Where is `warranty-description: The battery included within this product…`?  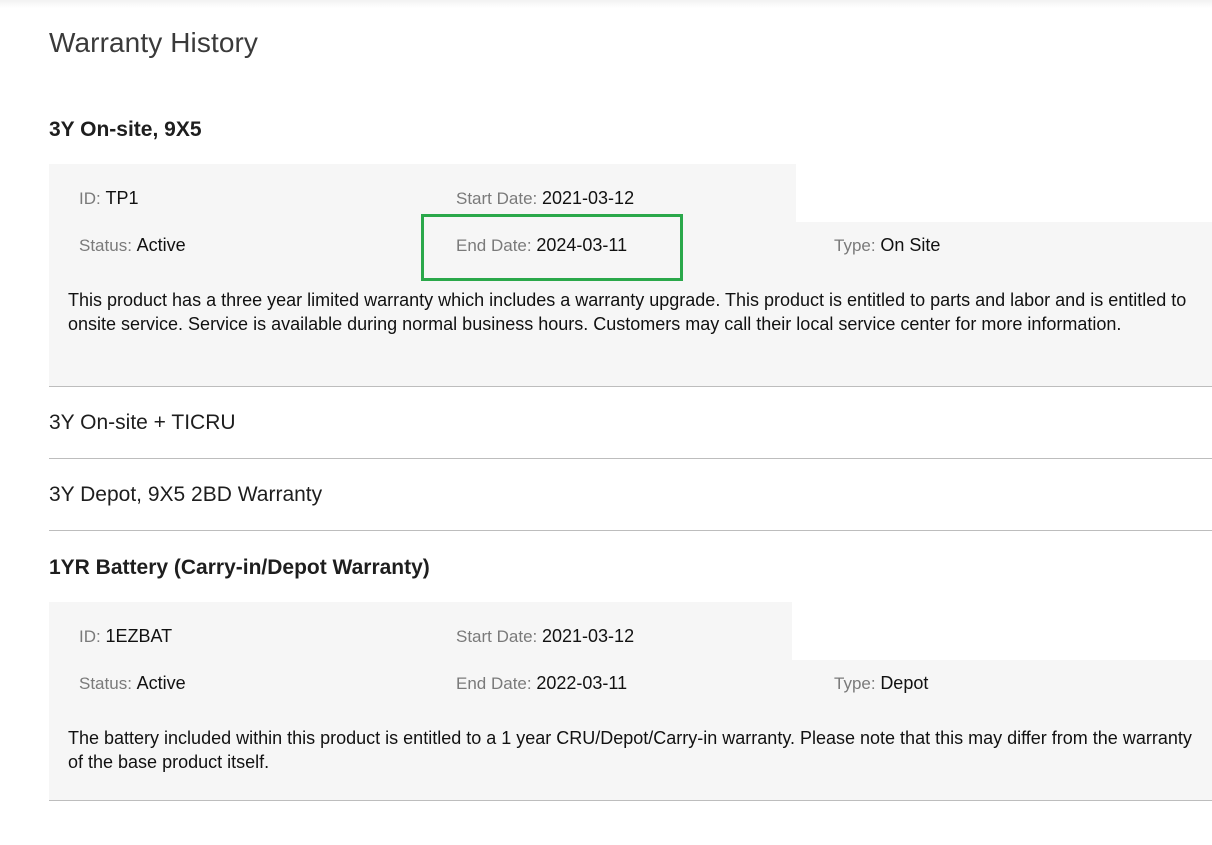
warranty-description: The battery included within this product… is located at coordinates (630, 750).